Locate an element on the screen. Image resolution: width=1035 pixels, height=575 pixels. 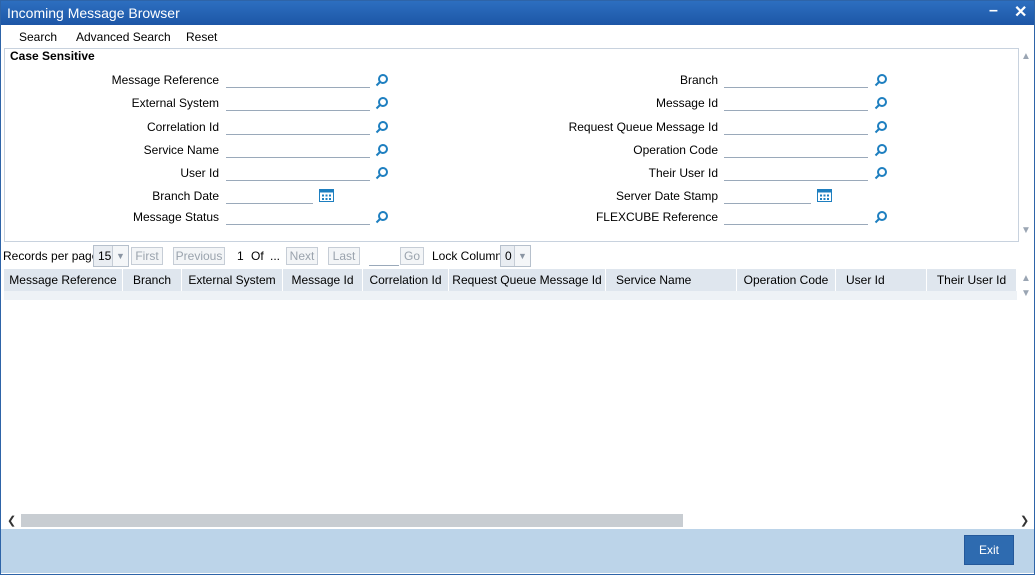
correlation-id-field is located at coordinates (298, 126).